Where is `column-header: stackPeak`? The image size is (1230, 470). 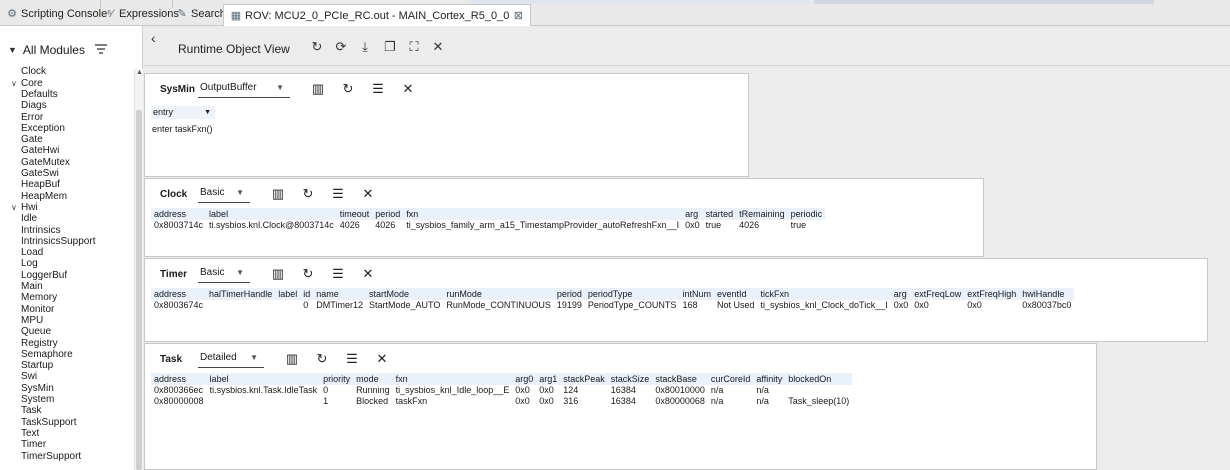
column-header: stackPeak is located at coordinates (584, 379).